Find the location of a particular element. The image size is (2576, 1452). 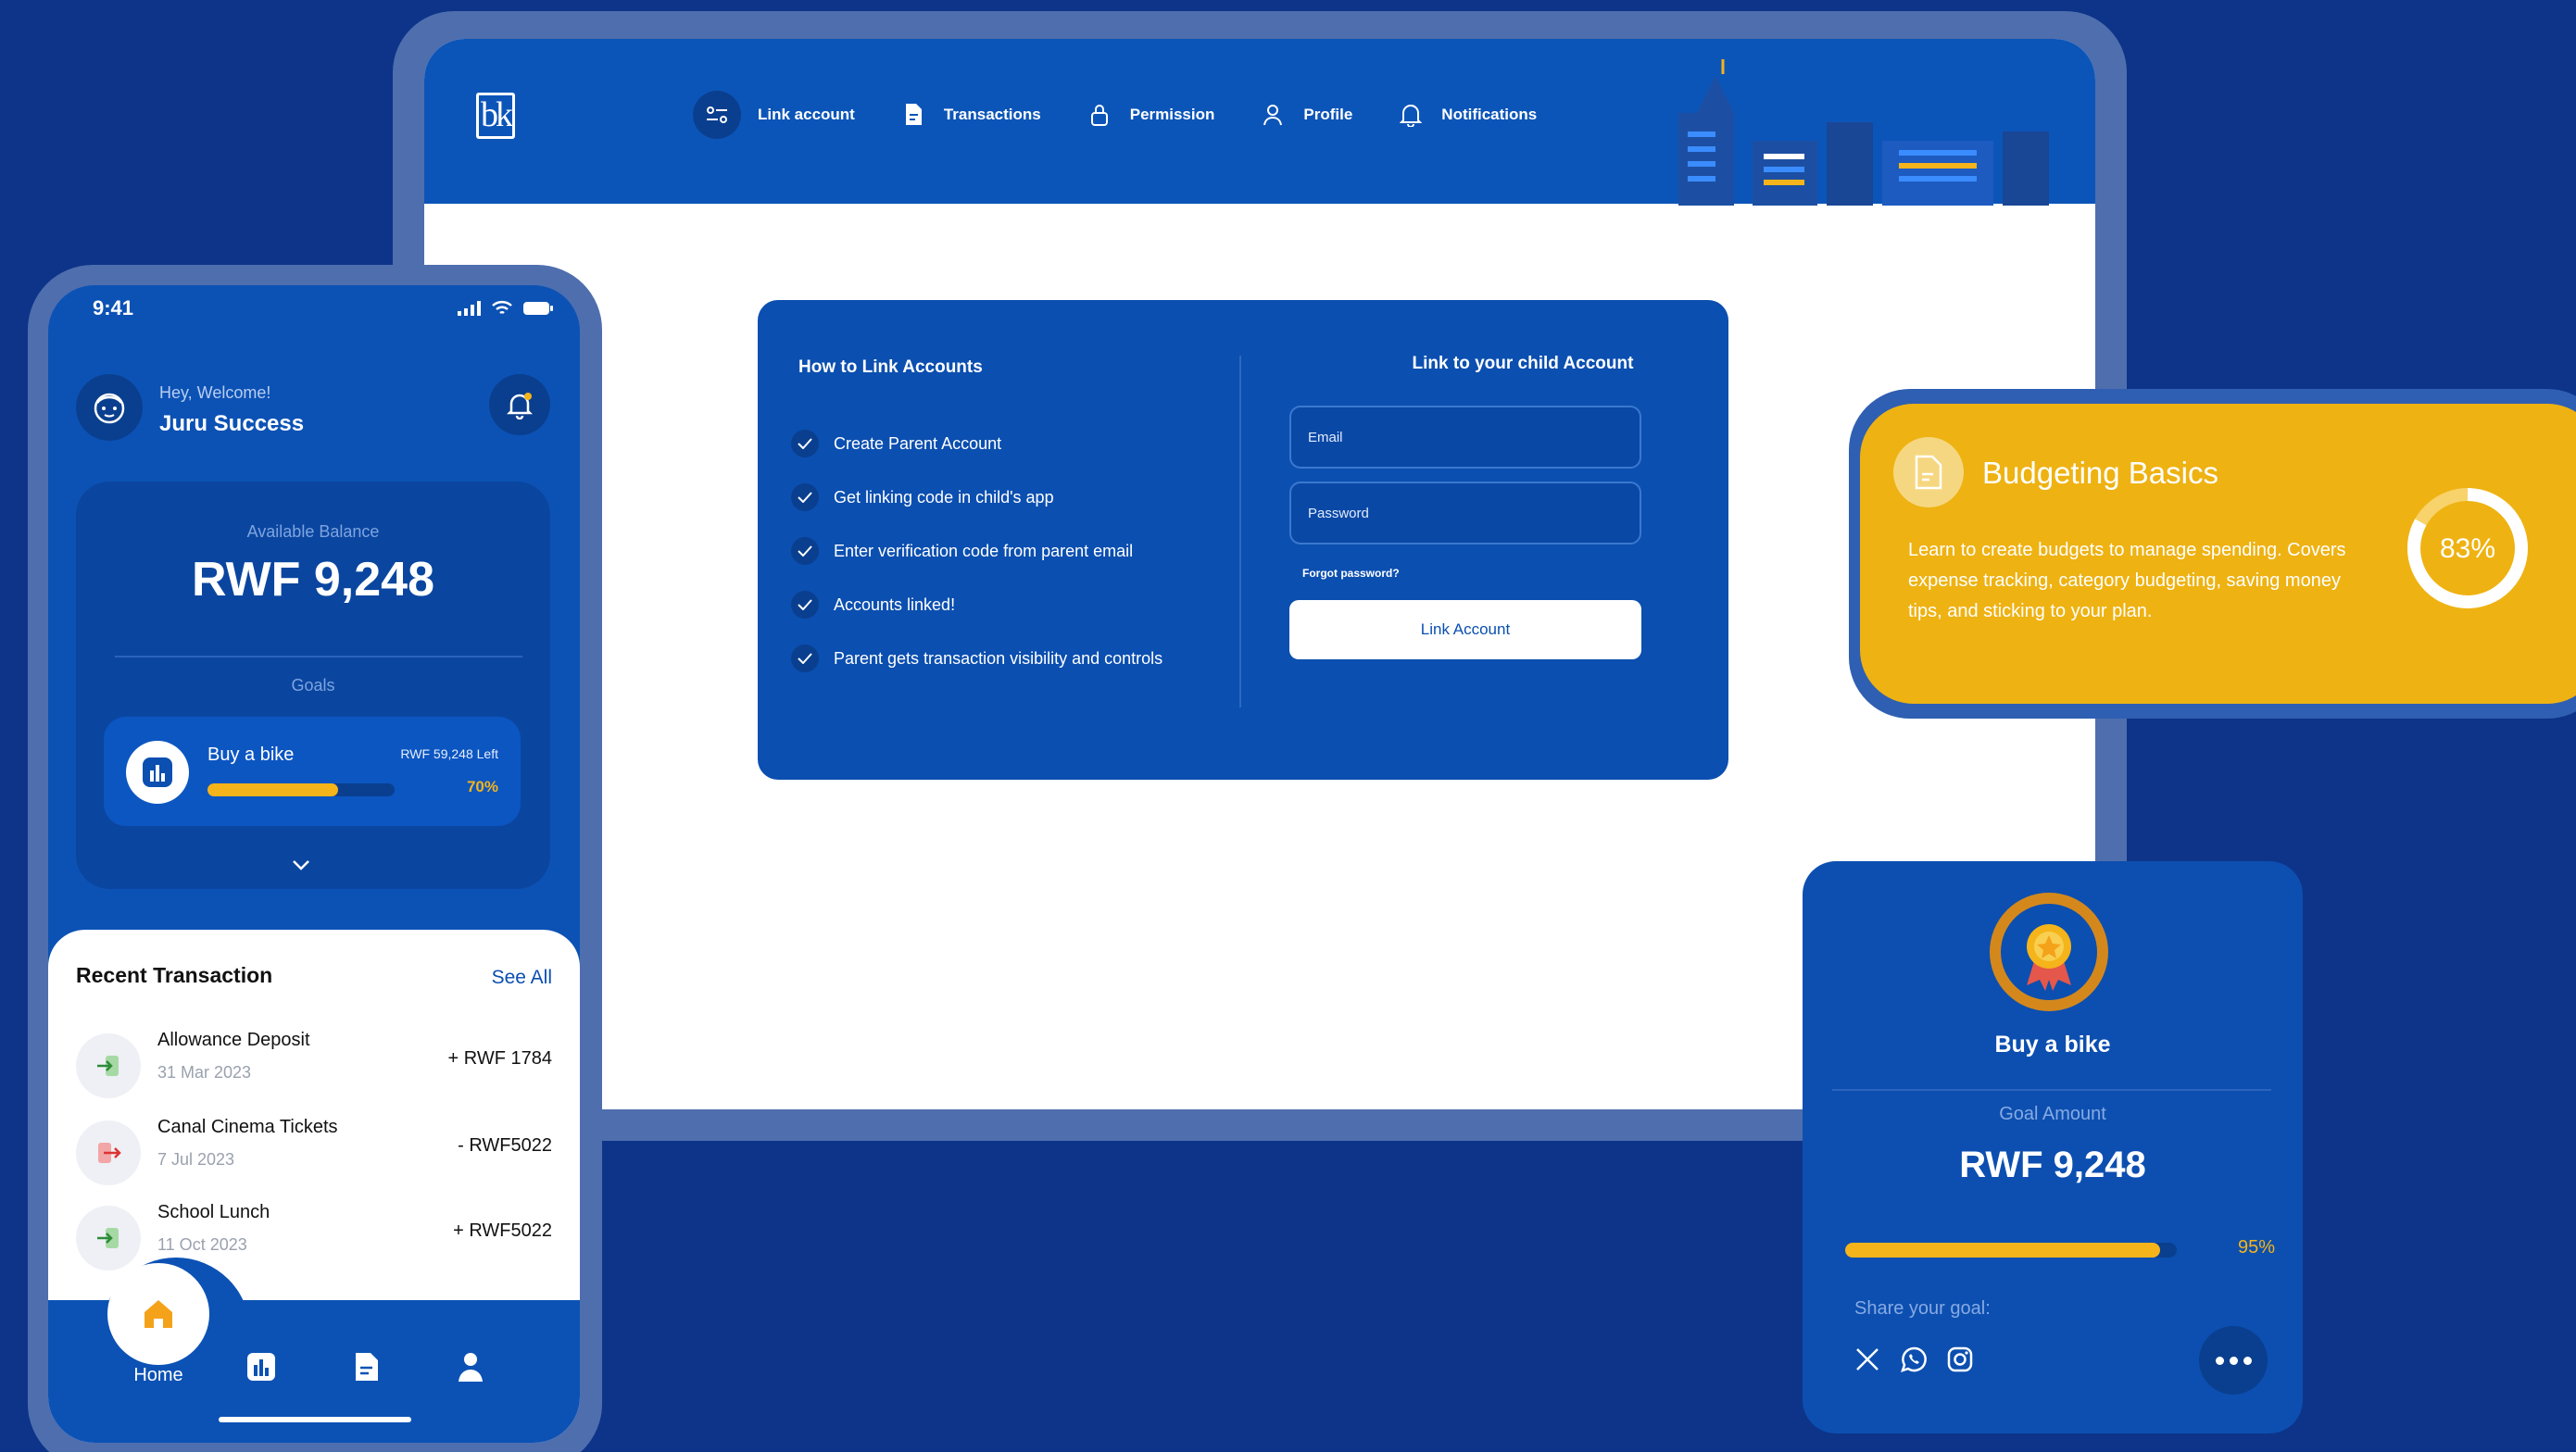

child-face-icon is located at coordinates (109, 408).